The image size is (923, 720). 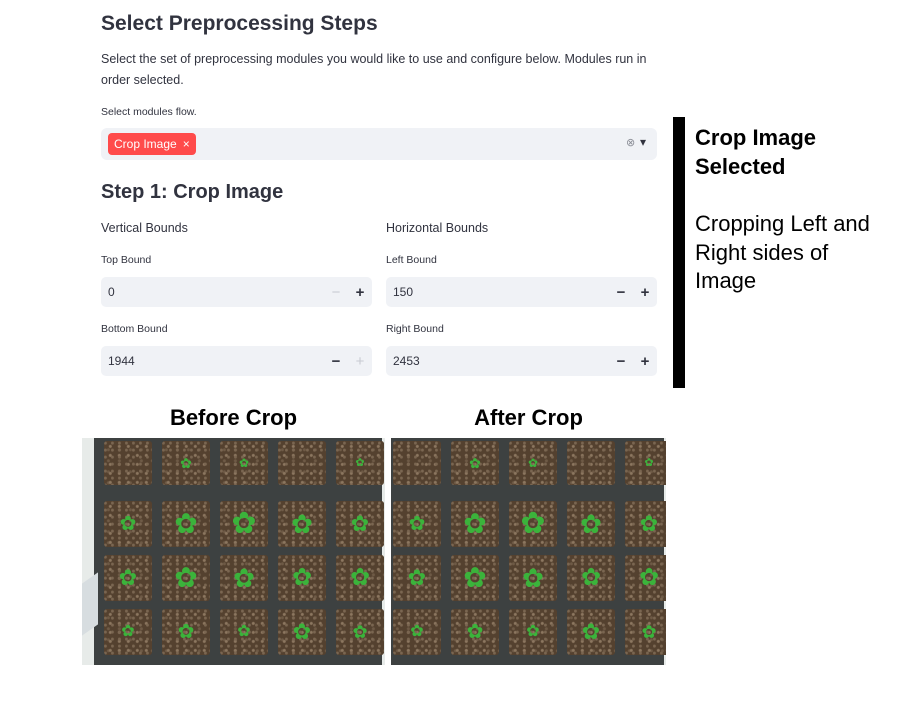 What do you see at coordinates (437, 228) in the screenshot?
I see `horizontal-bounds-label: Horizontal Bounds` at bounding box center [437, 228].